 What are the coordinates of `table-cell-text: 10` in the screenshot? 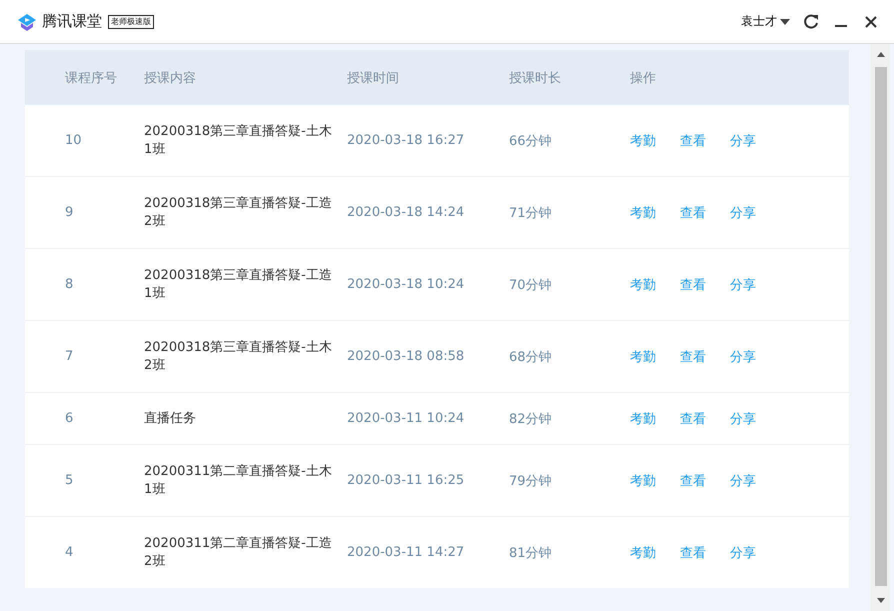 It's located at (74, 140).